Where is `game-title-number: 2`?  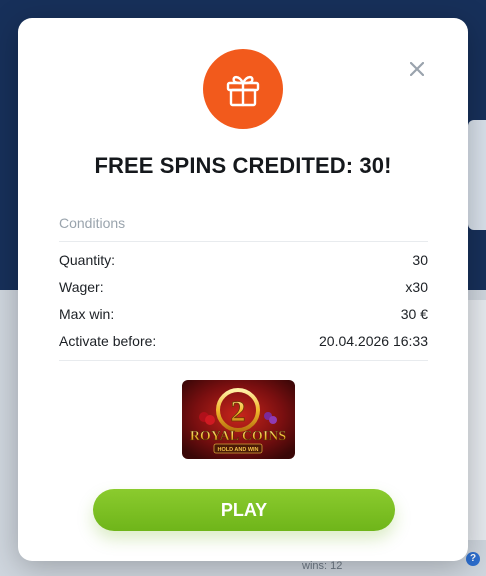 game-title-number: 2 is located at coordinates (238, 411).